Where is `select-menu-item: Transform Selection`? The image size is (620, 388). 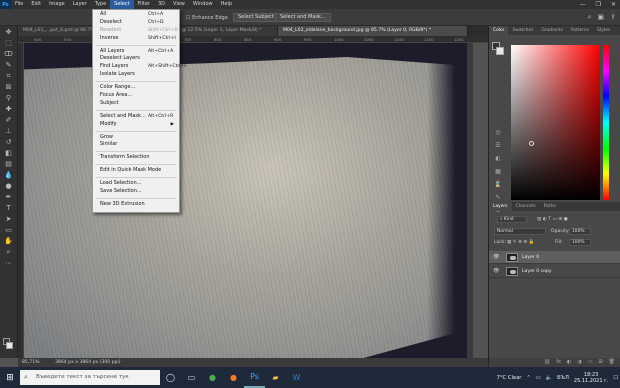
select-menu-item: Transform Selection is located at coordinates (136, 158).